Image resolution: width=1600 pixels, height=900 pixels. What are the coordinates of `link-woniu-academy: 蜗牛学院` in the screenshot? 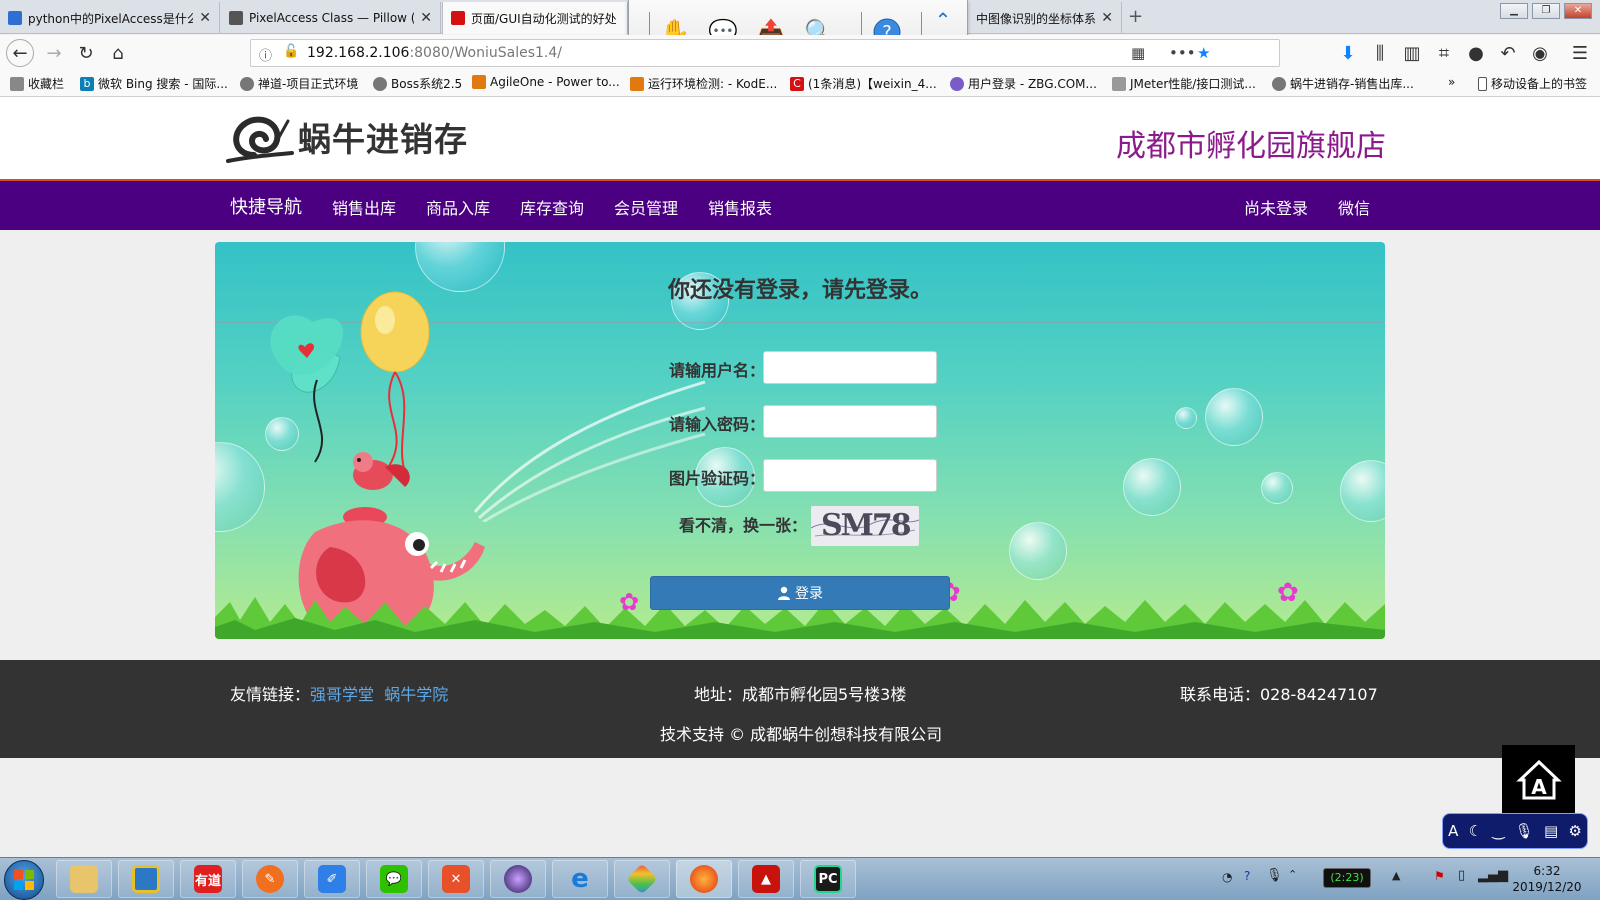 It's located at (416, 694).